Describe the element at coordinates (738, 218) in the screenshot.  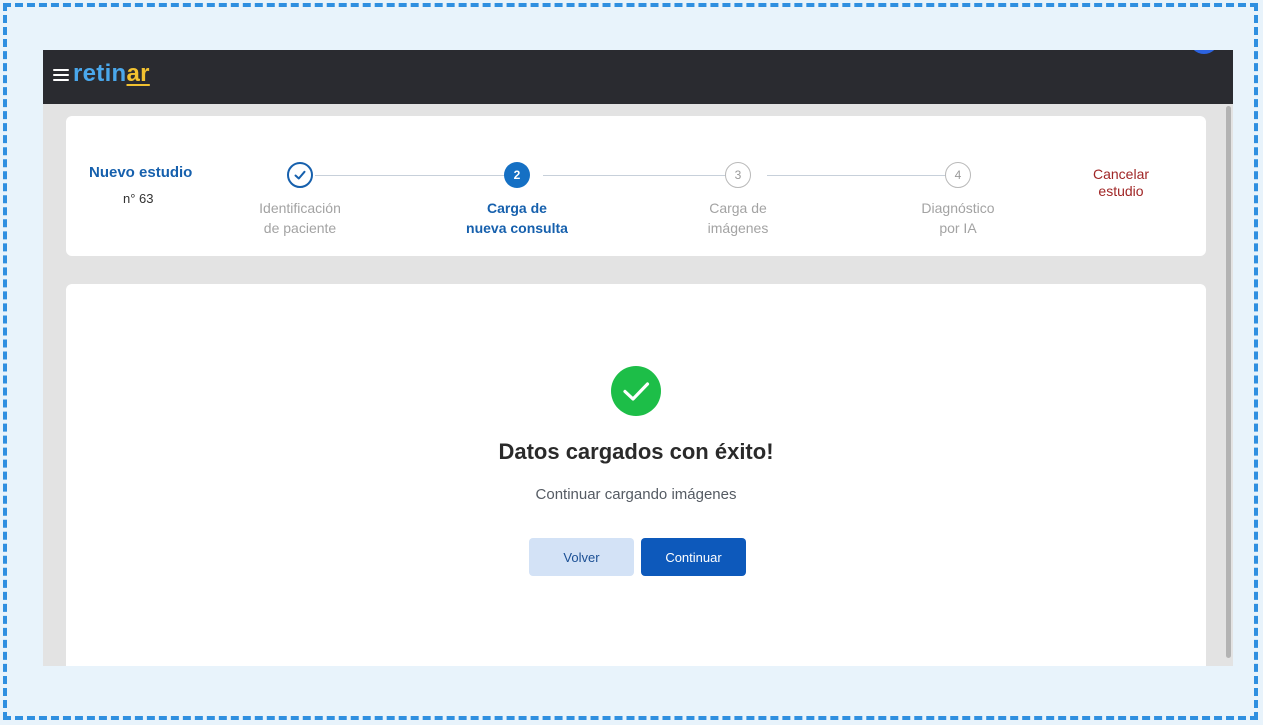
I see `step-3-label: Carga de imágenes` at that location.